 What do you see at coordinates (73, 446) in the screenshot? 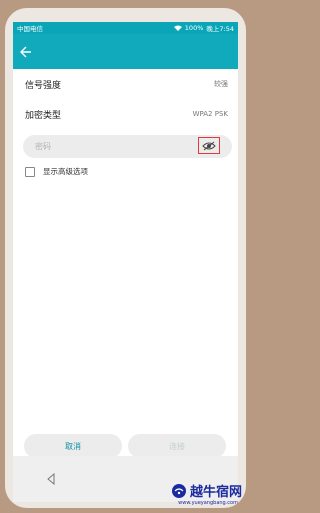
I see `cancel-button: 取消` at bounding box center [73, 446].